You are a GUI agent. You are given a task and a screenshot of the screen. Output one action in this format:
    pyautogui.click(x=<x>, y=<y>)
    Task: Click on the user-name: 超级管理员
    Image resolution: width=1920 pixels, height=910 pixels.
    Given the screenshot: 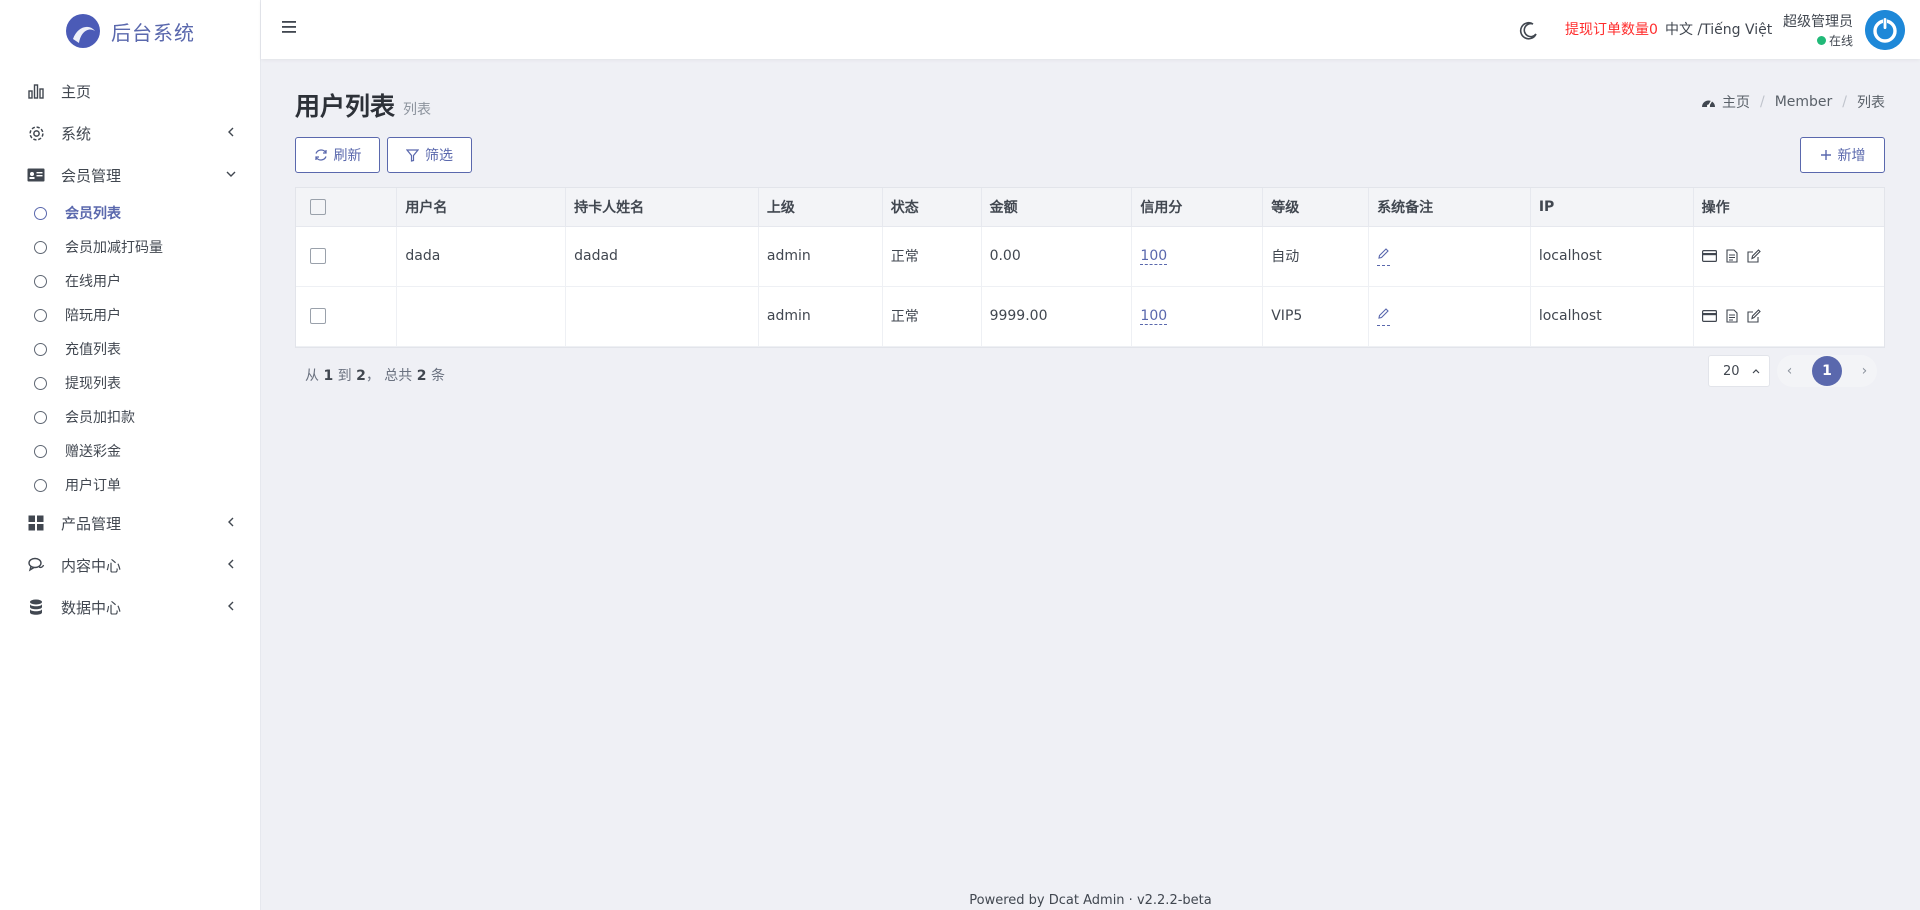 What is the action you would take?
    pyautogui.click(x=1818, y=21)
    